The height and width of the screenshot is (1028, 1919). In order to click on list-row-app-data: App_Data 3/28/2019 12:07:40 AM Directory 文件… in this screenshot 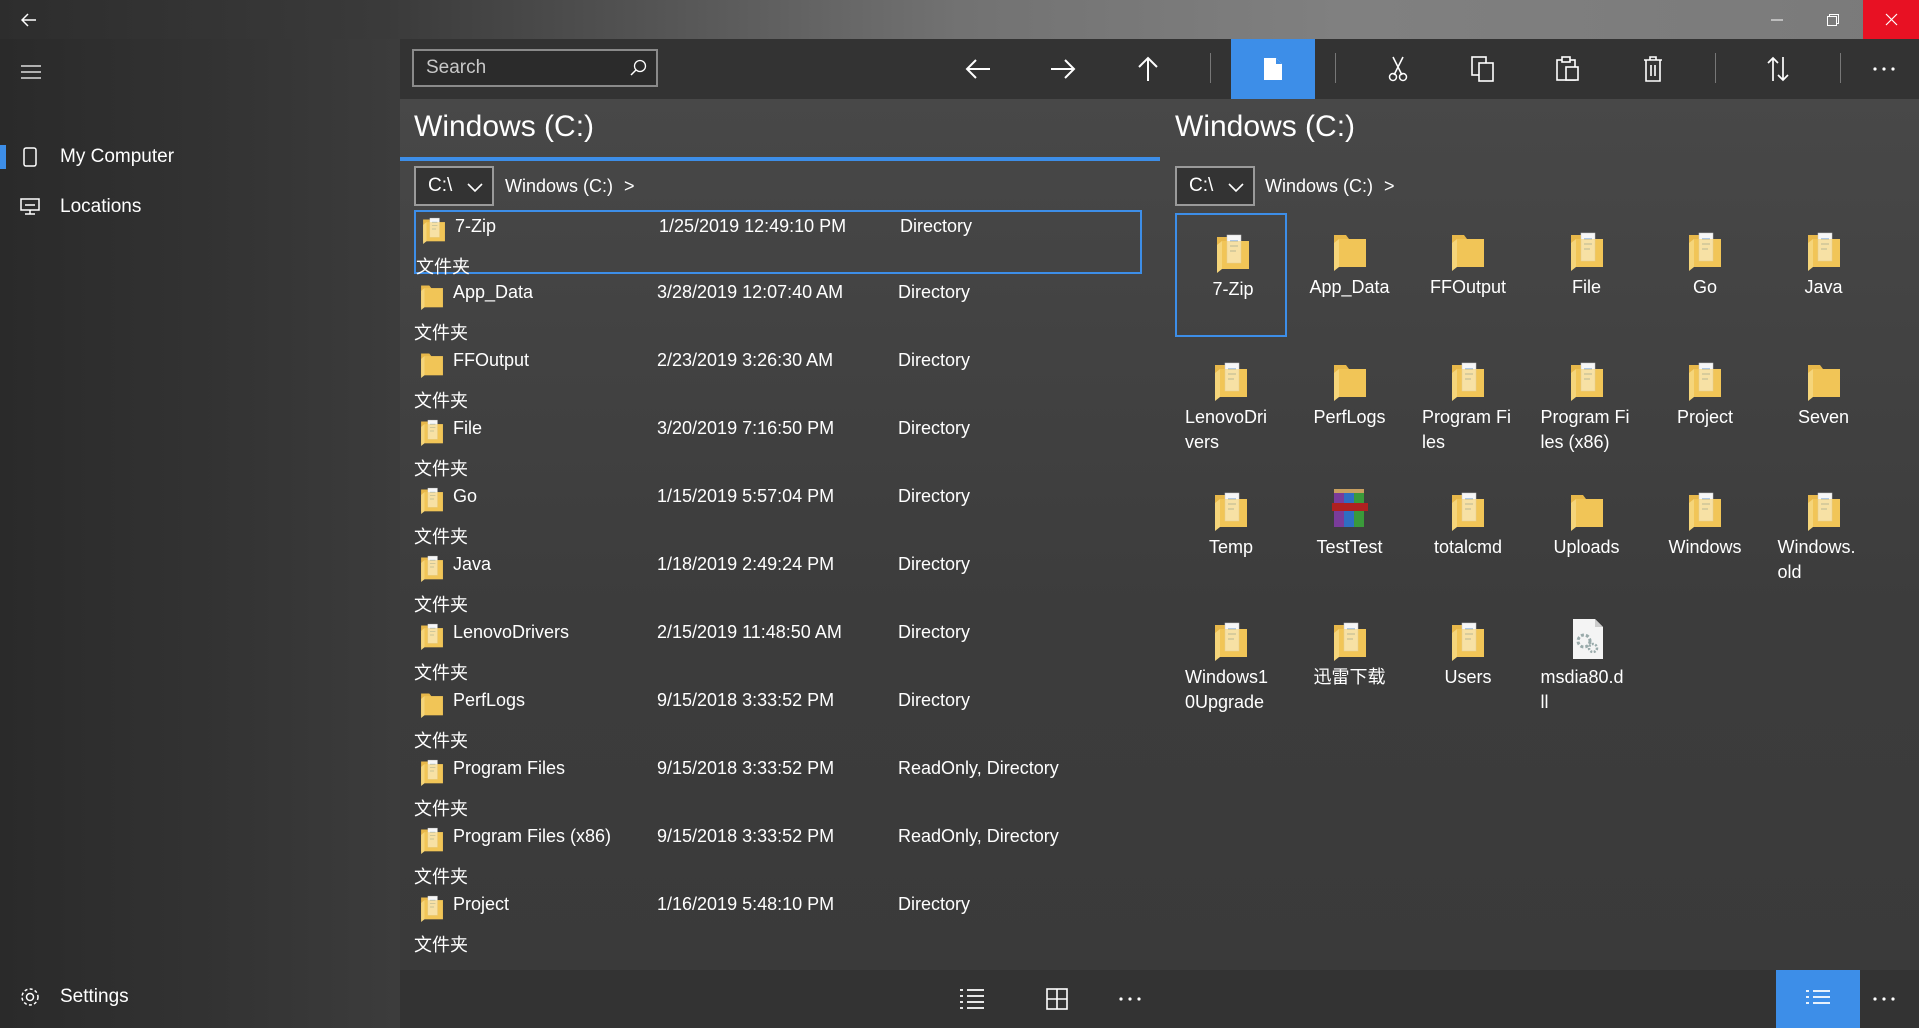, I will do `click(779, 312)`.